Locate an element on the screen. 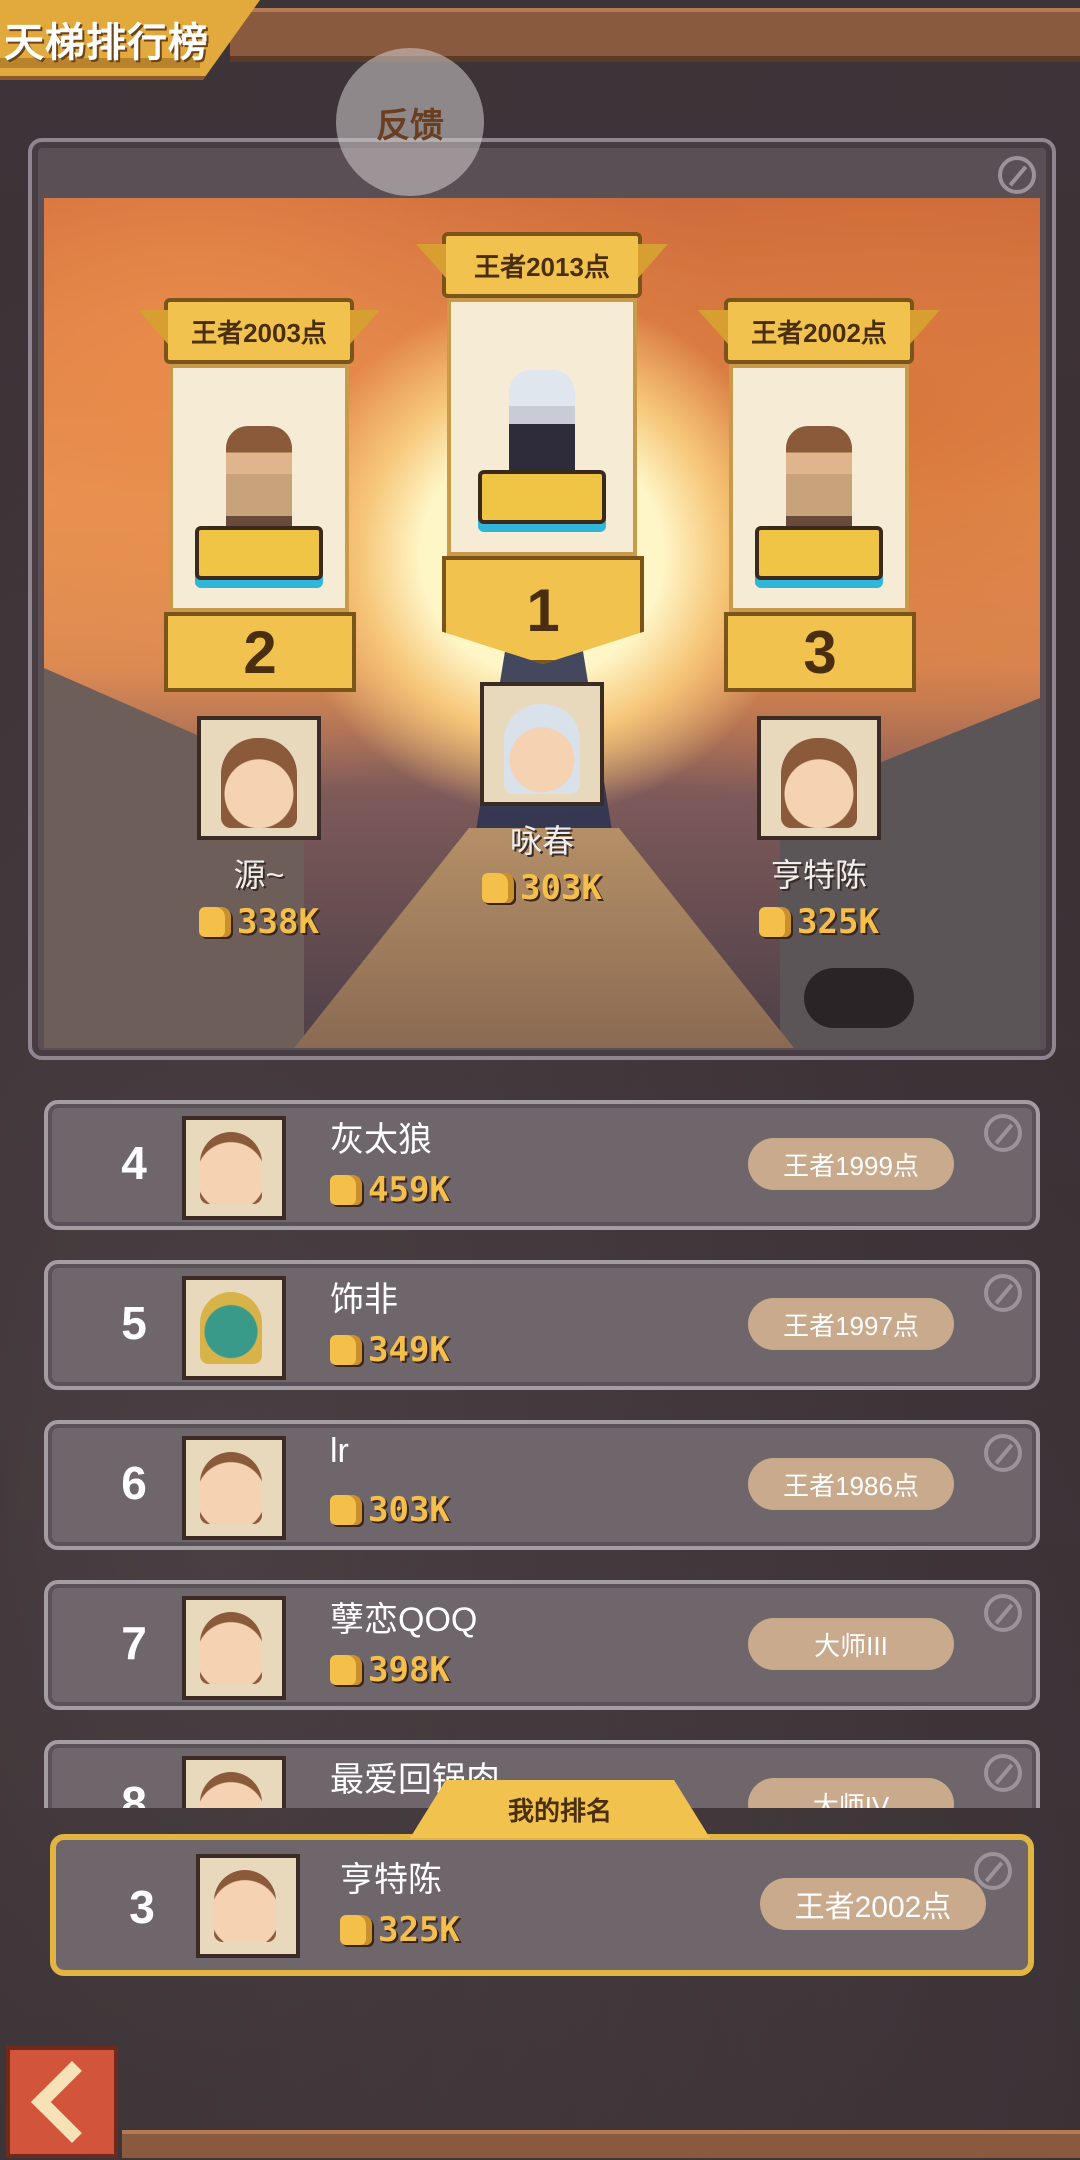  power-text: 398K is located at coordinates (409, 1670).